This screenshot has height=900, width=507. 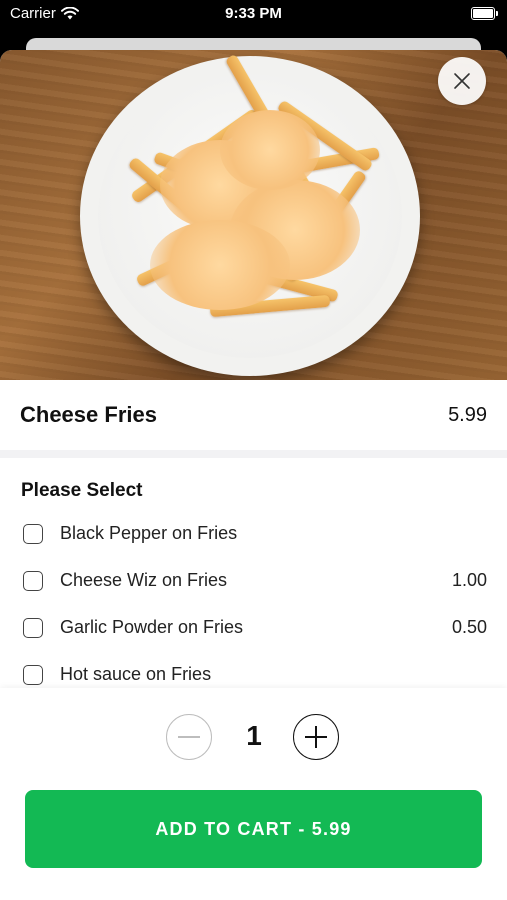 I want to click on options-heading: Please Select, so click(x=82, y=490).